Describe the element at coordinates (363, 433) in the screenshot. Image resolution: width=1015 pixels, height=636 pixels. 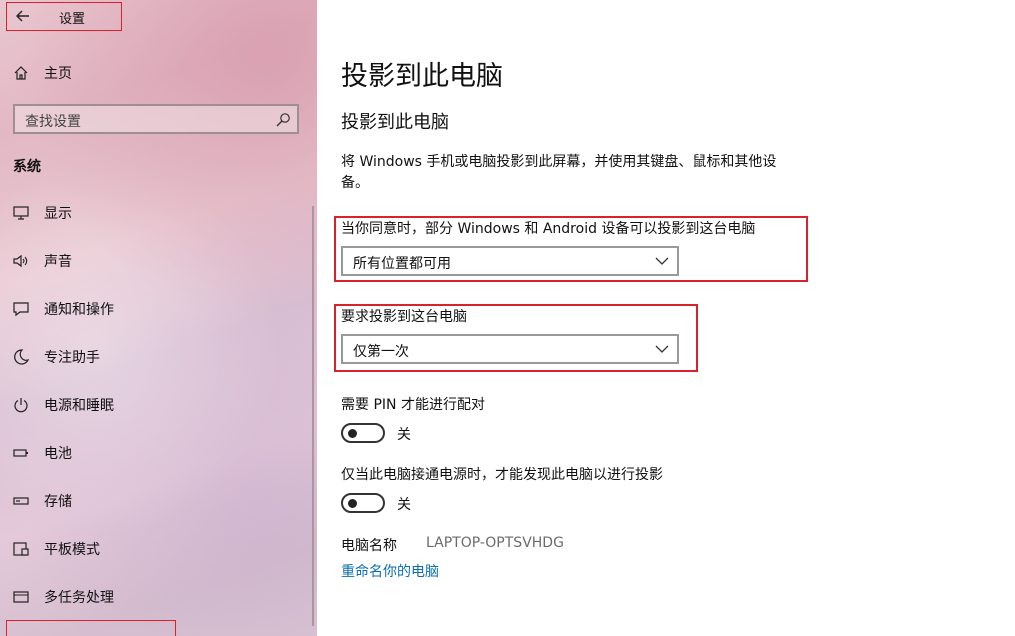
I see `require-pin-toggle` at that location.